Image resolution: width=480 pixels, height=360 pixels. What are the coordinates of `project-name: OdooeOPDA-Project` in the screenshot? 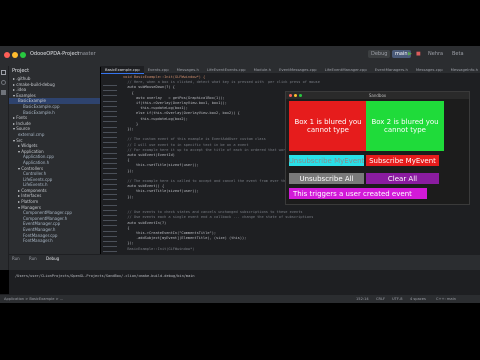 It's located at (54, 54).